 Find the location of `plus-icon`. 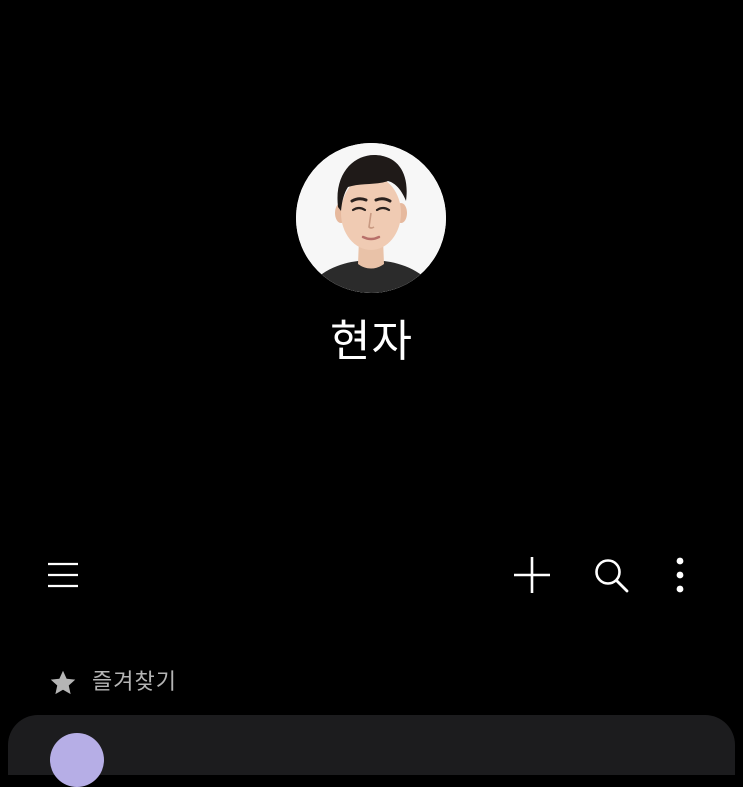

plus-icon is located at coordinates (532, 575).